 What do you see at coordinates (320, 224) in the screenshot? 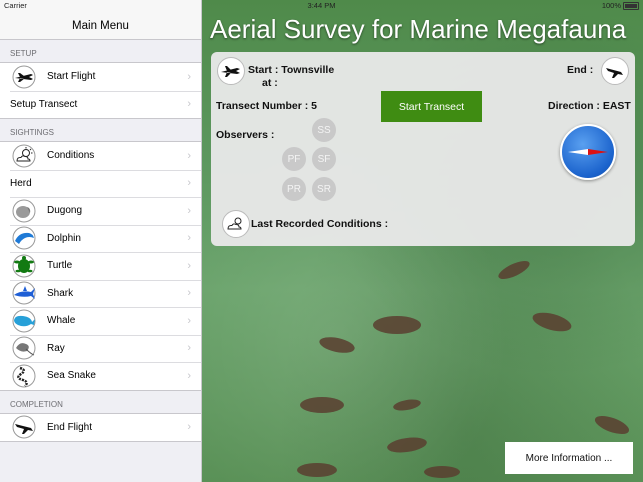
I see `last-conditions-label: Last Recorded Conditions :` at bounding box center [320, 224].